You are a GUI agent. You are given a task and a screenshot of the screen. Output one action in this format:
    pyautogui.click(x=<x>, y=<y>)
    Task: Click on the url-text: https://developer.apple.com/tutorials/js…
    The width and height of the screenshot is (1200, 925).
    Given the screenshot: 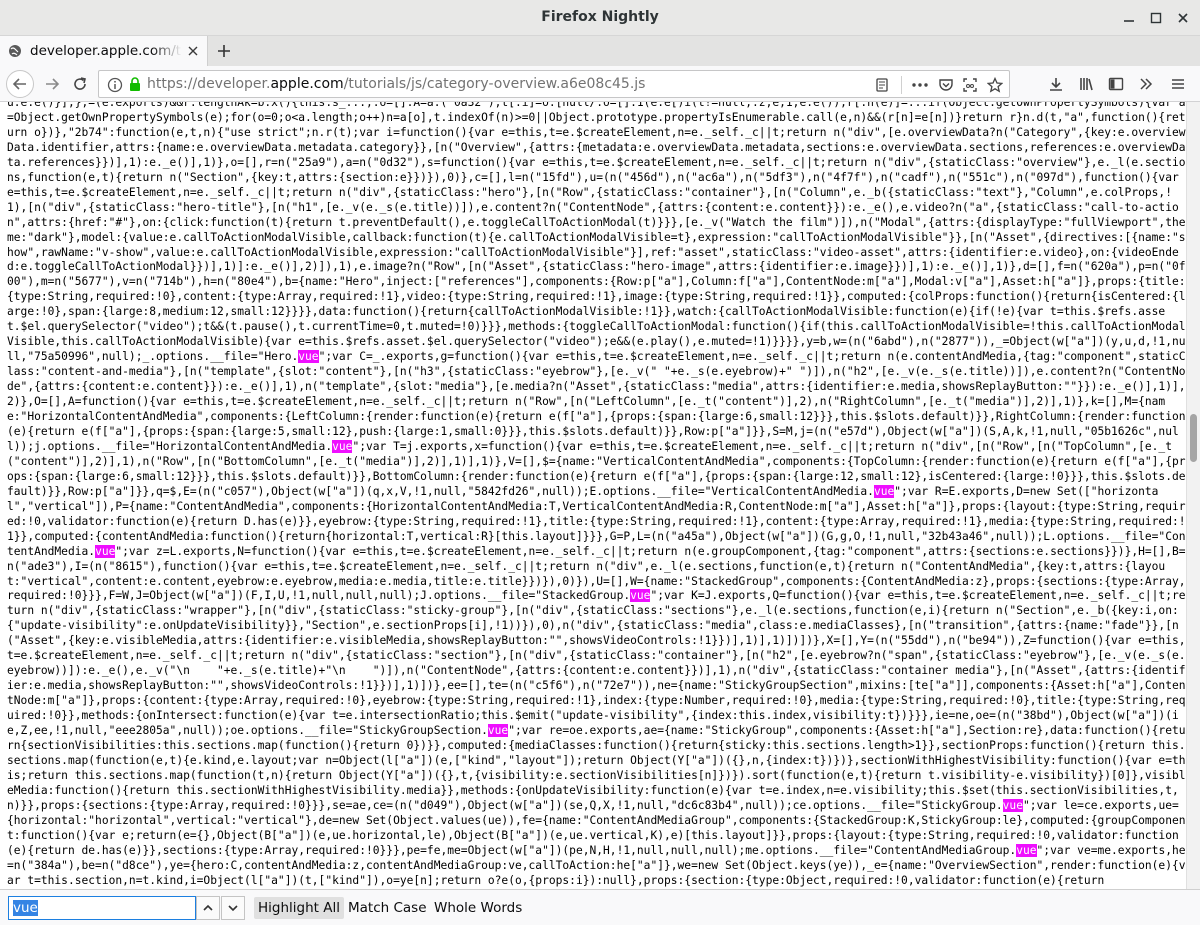 What is the action you would take?
    pyautogui.click(x=396, y=84)
    